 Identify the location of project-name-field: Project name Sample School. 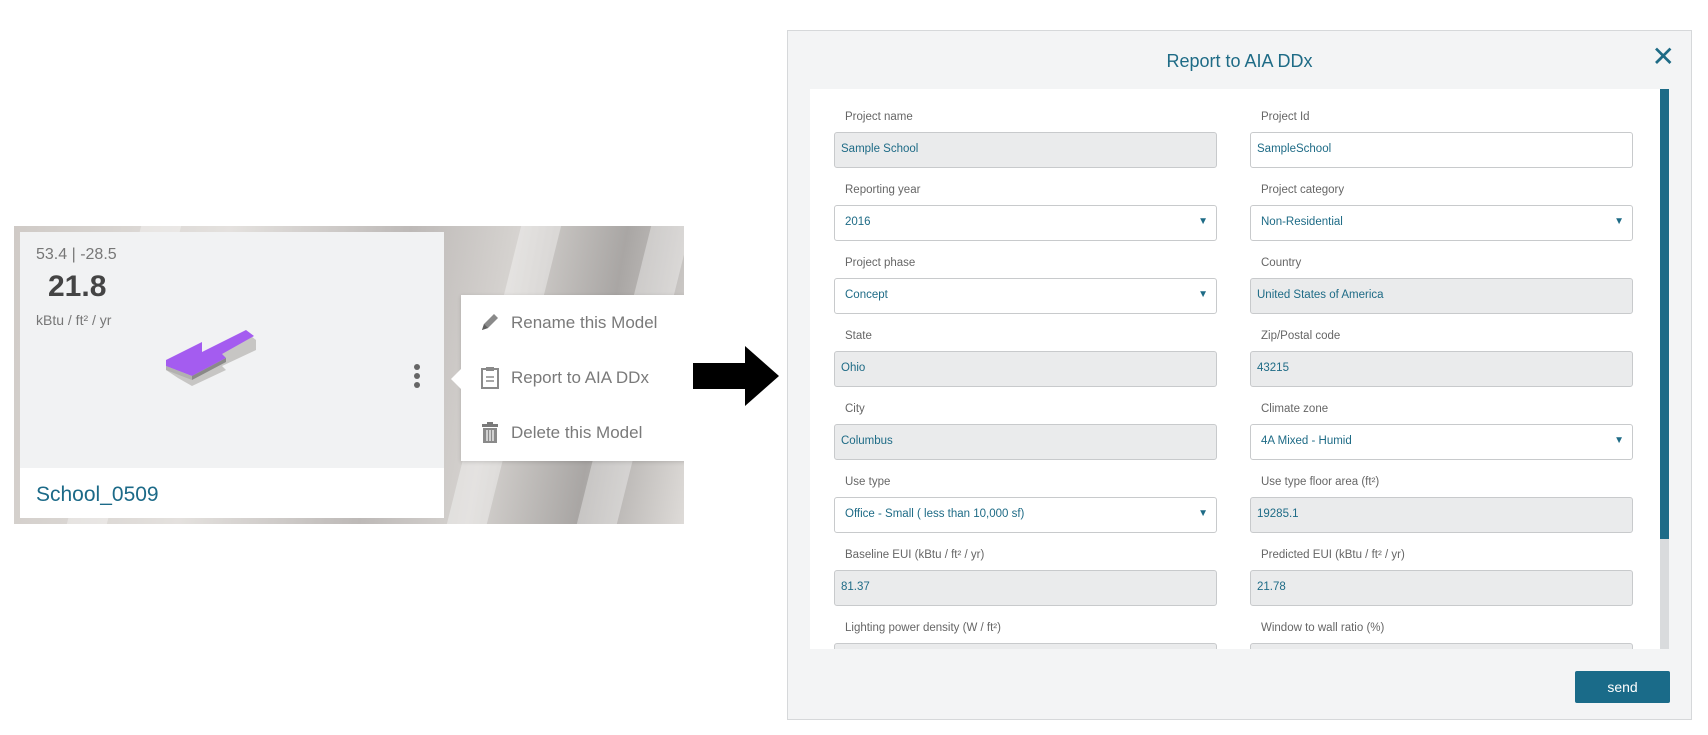
(1025, 139).